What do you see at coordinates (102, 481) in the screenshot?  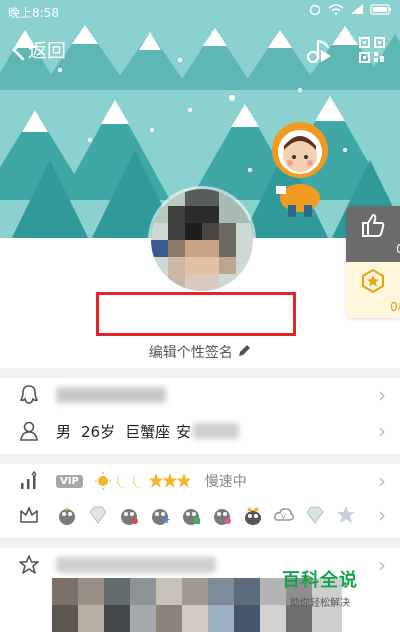 I see `sun-icon` at bounding box center [102, 481].